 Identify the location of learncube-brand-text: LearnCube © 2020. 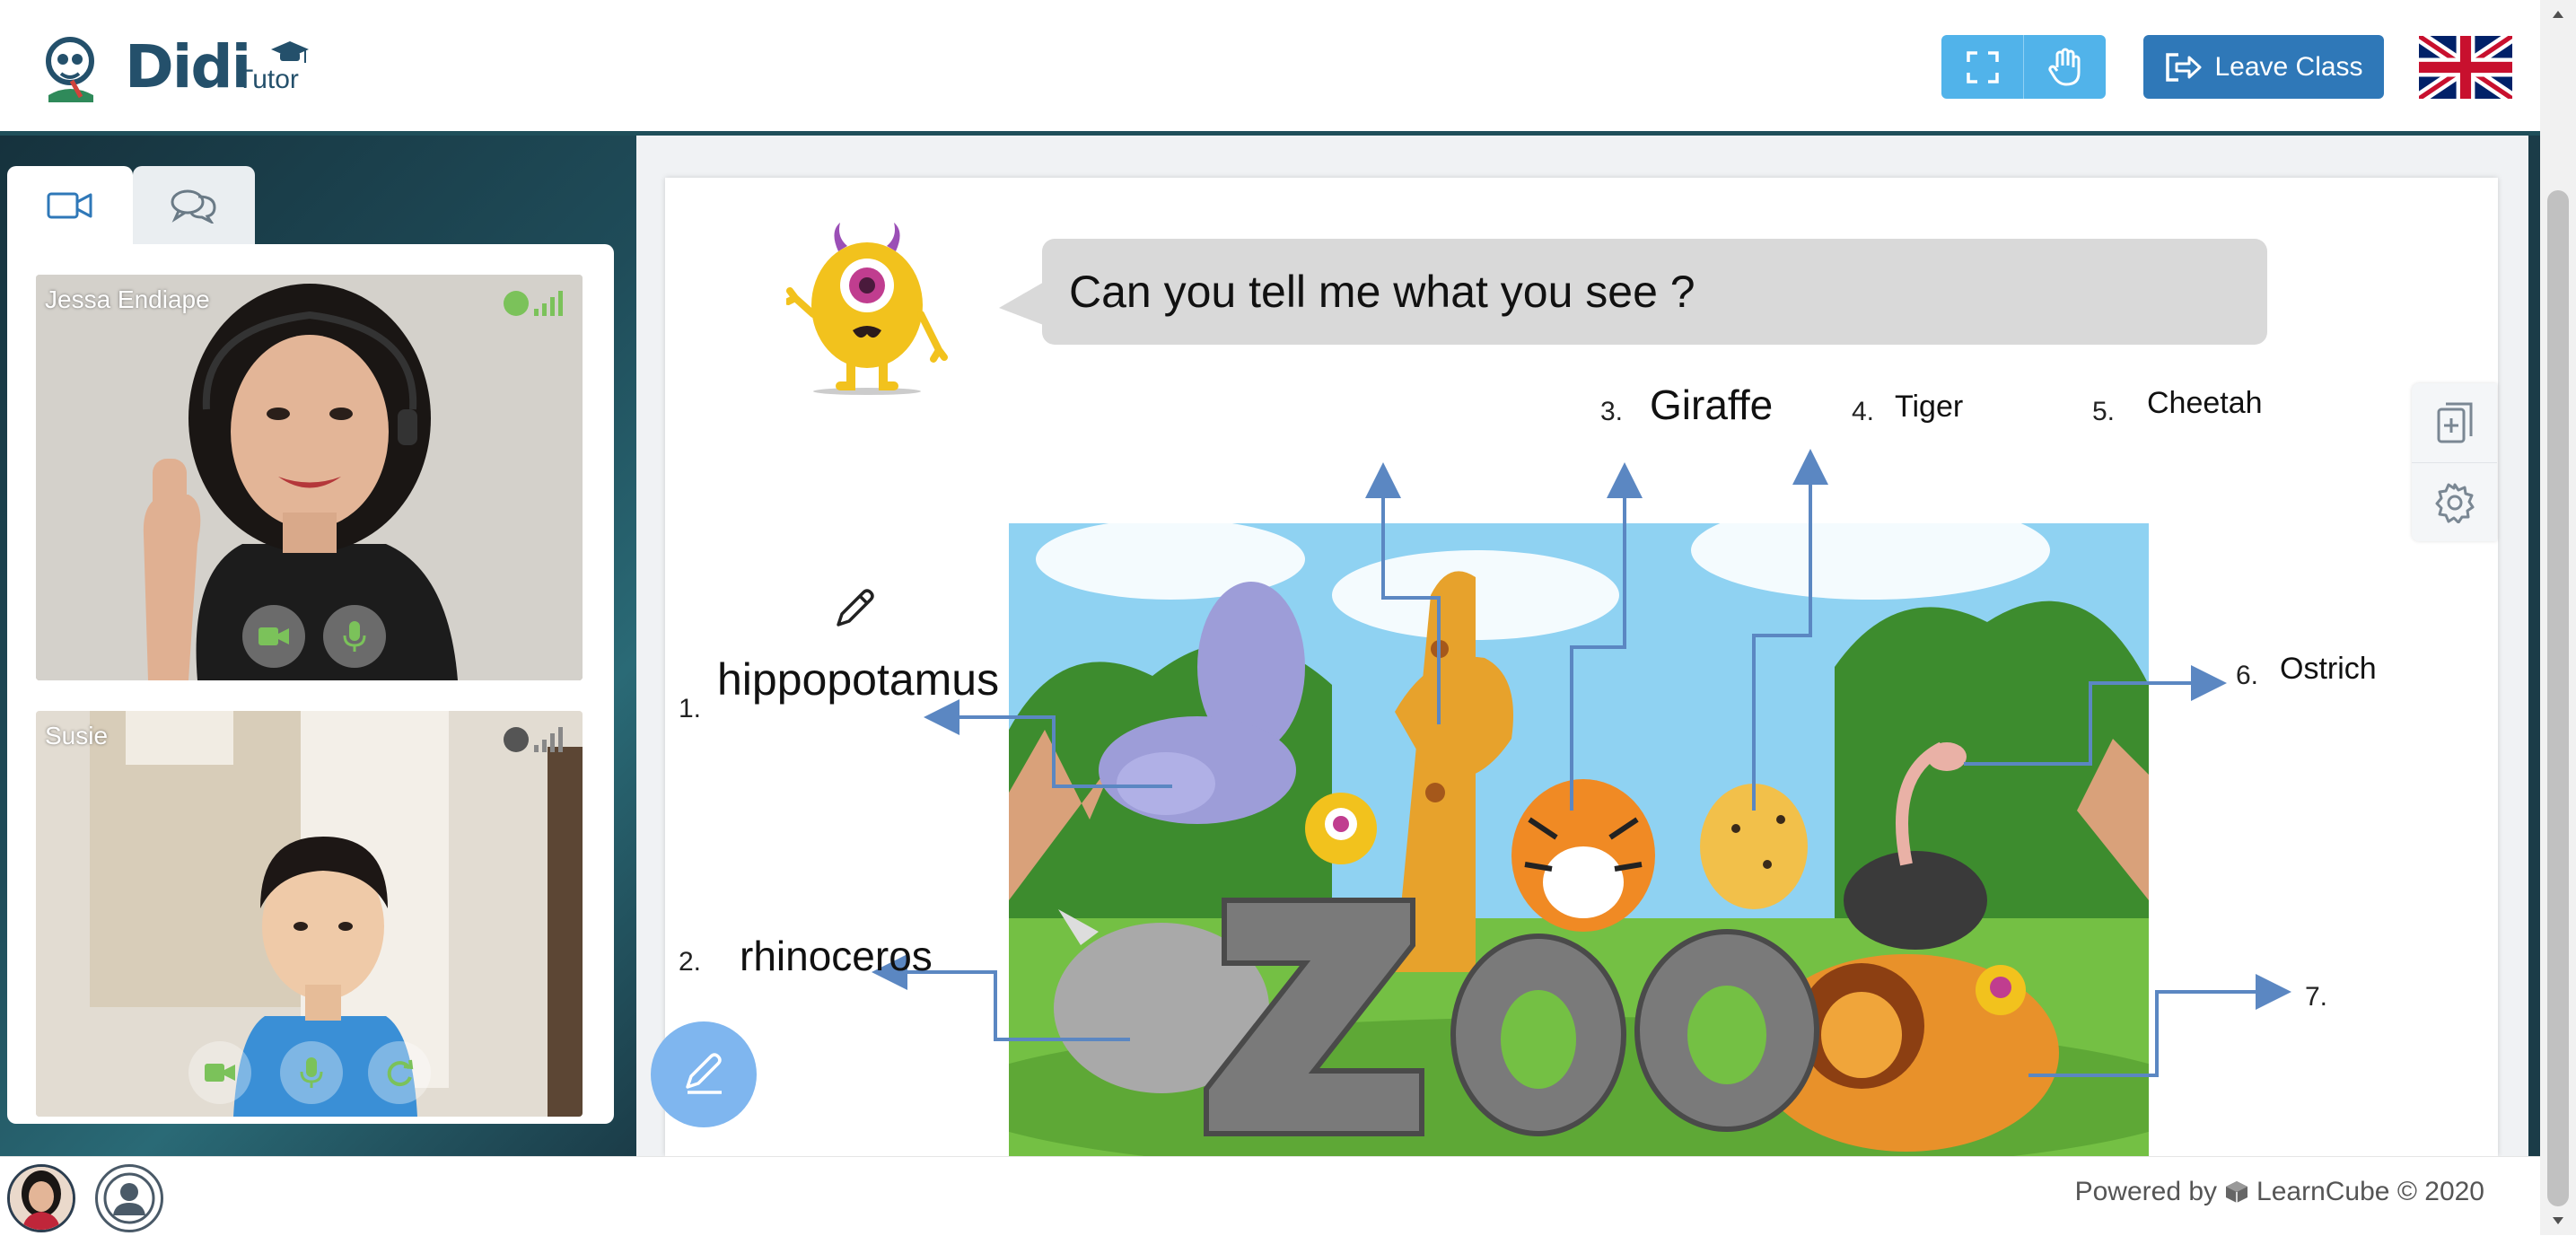
(2370, 1192).